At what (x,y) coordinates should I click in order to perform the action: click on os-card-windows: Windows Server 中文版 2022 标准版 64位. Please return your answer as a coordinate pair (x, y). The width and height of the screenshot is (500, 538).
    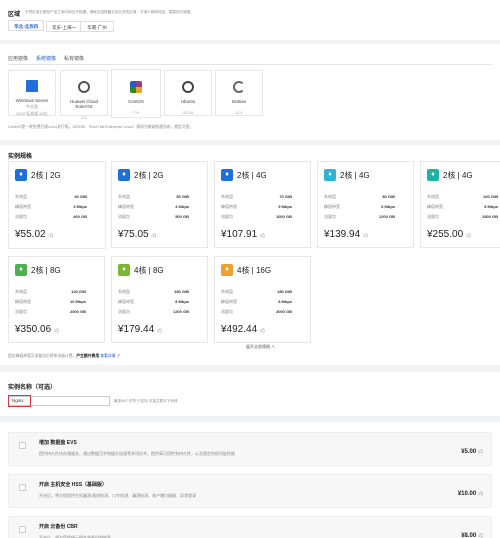
    Looking at the image, I should click on (32, 93).